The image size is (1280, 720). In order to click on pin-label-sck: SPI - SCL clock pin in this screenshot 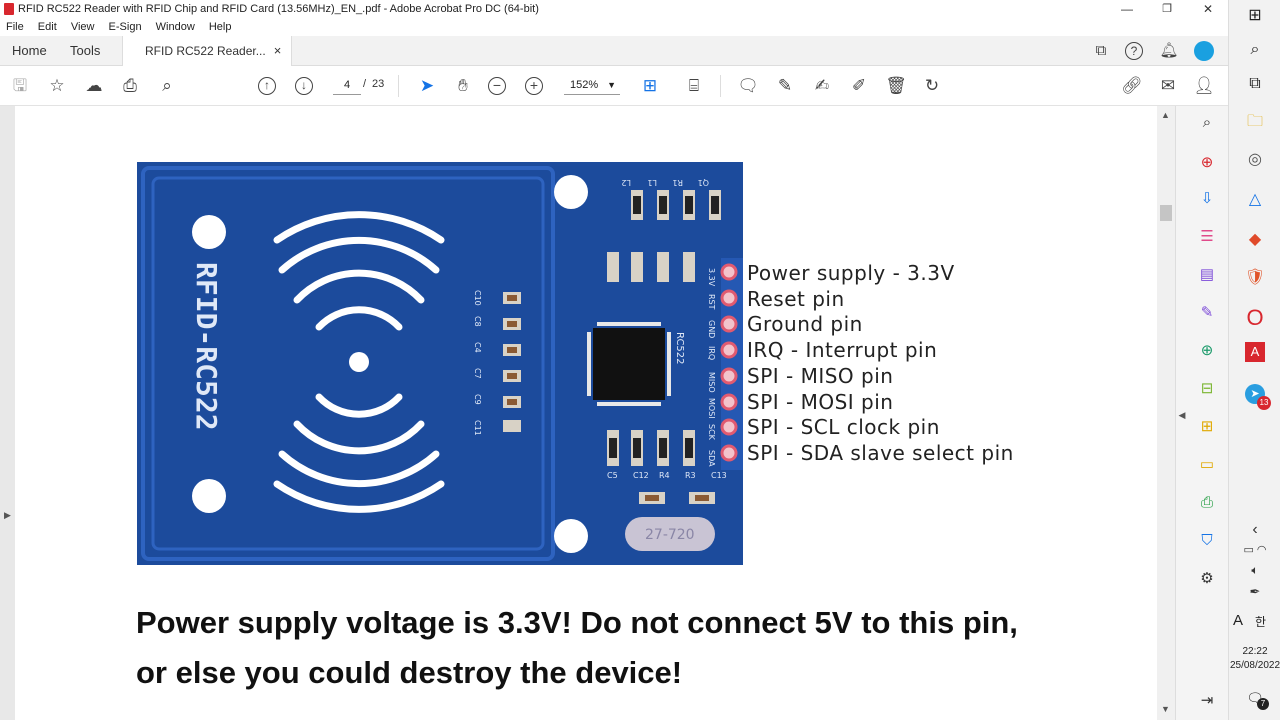, I will do `click(843, 427)`.